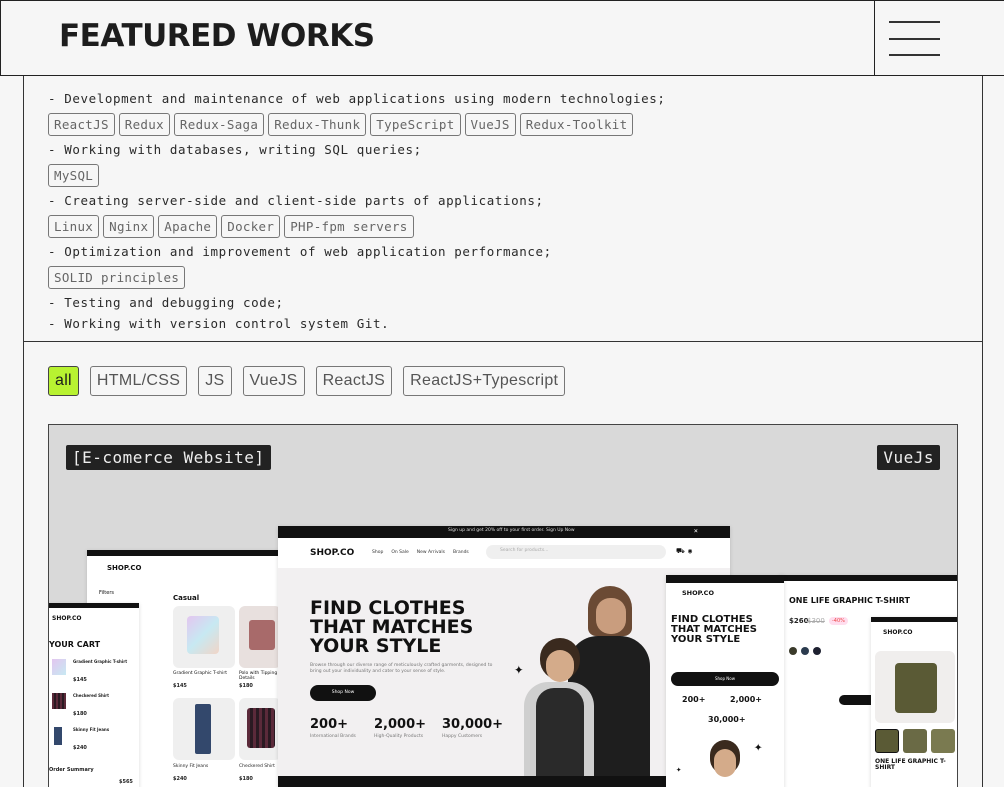  I want to click on tech-tag: MySQL, so click(74, 175).